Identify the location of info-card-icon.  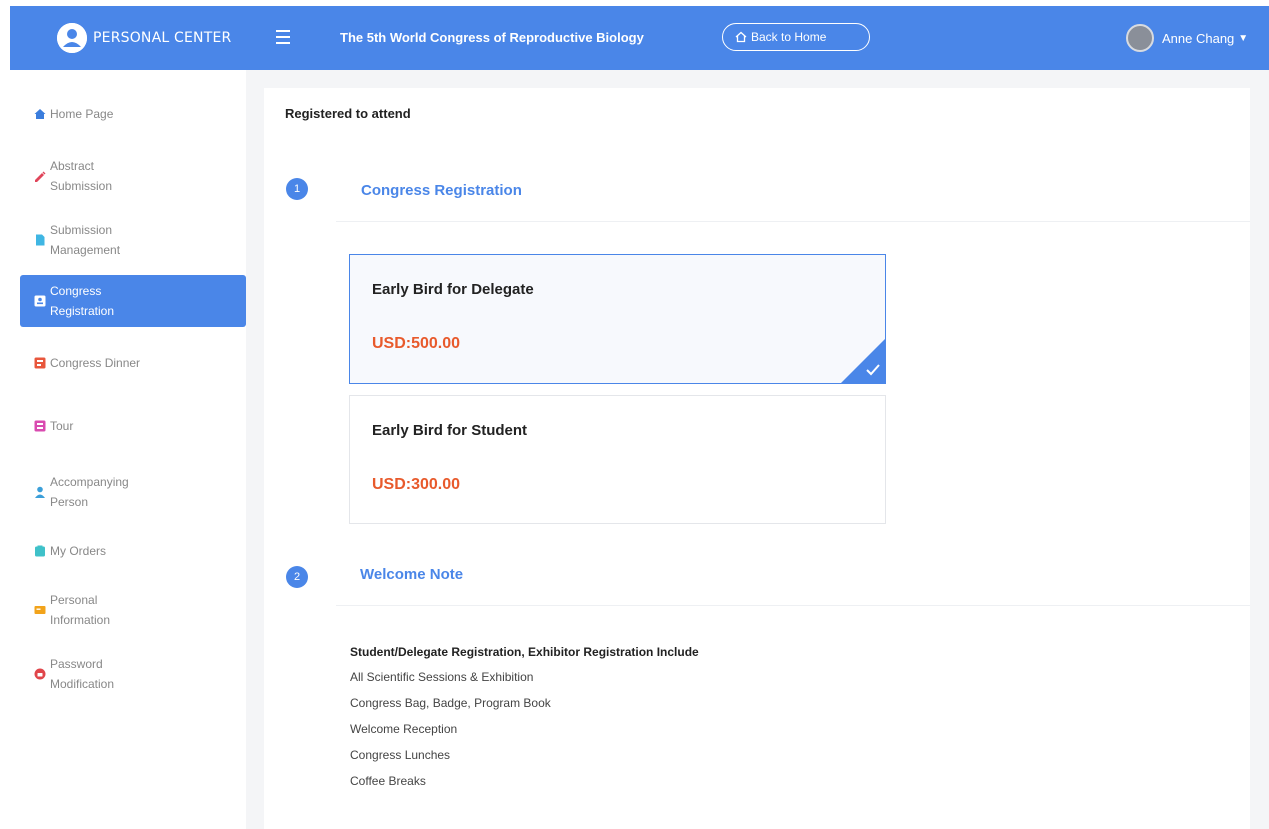
(40, 610).